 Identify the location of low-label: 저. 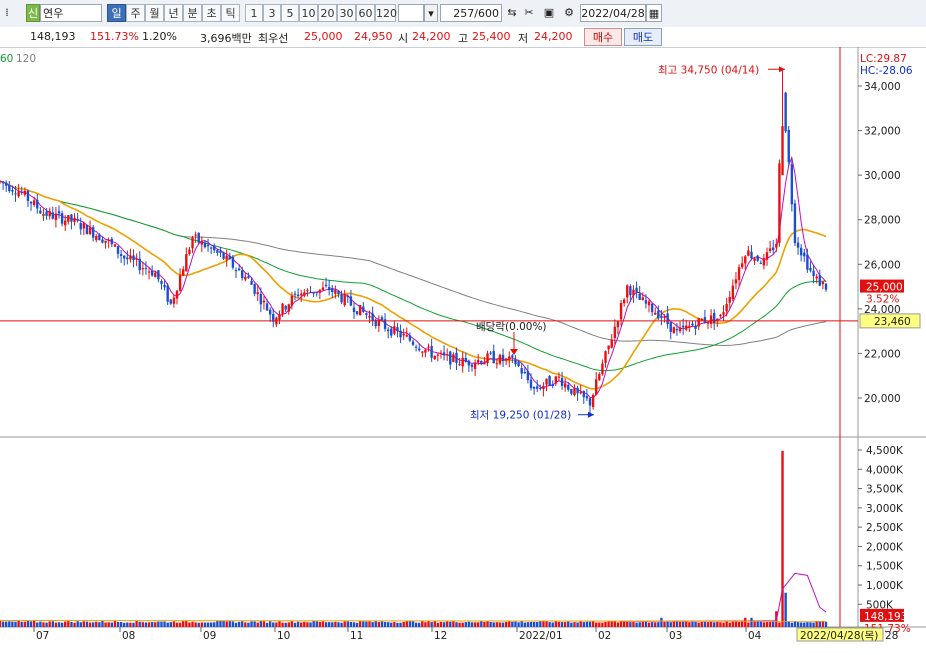
(523, 38).